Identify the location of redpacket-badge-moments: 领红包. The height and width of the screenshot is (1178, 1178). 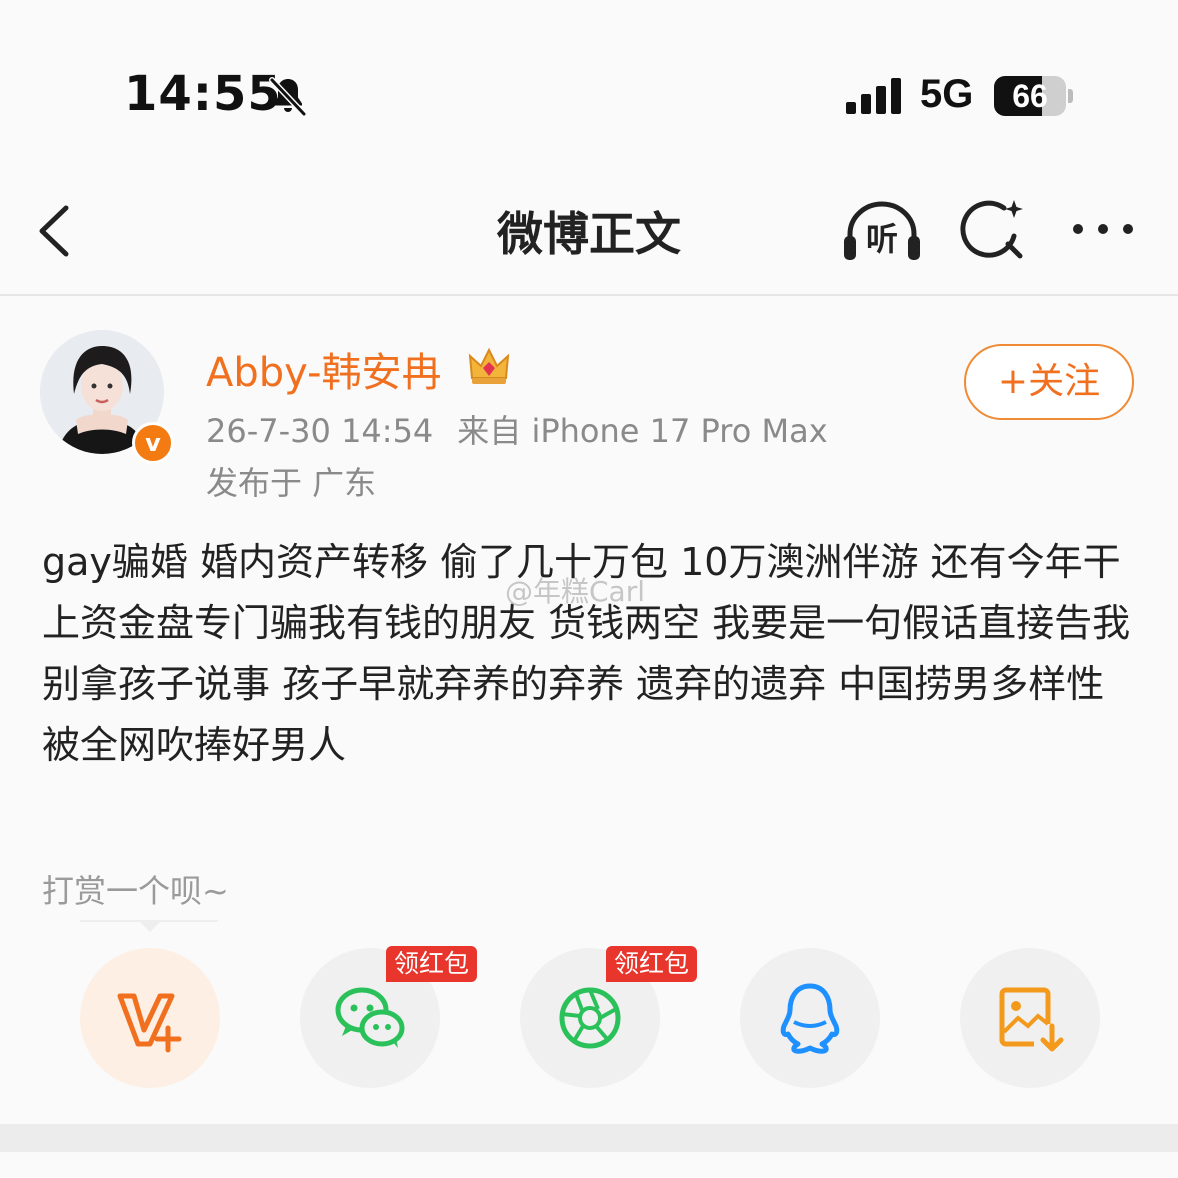
(652, 964).